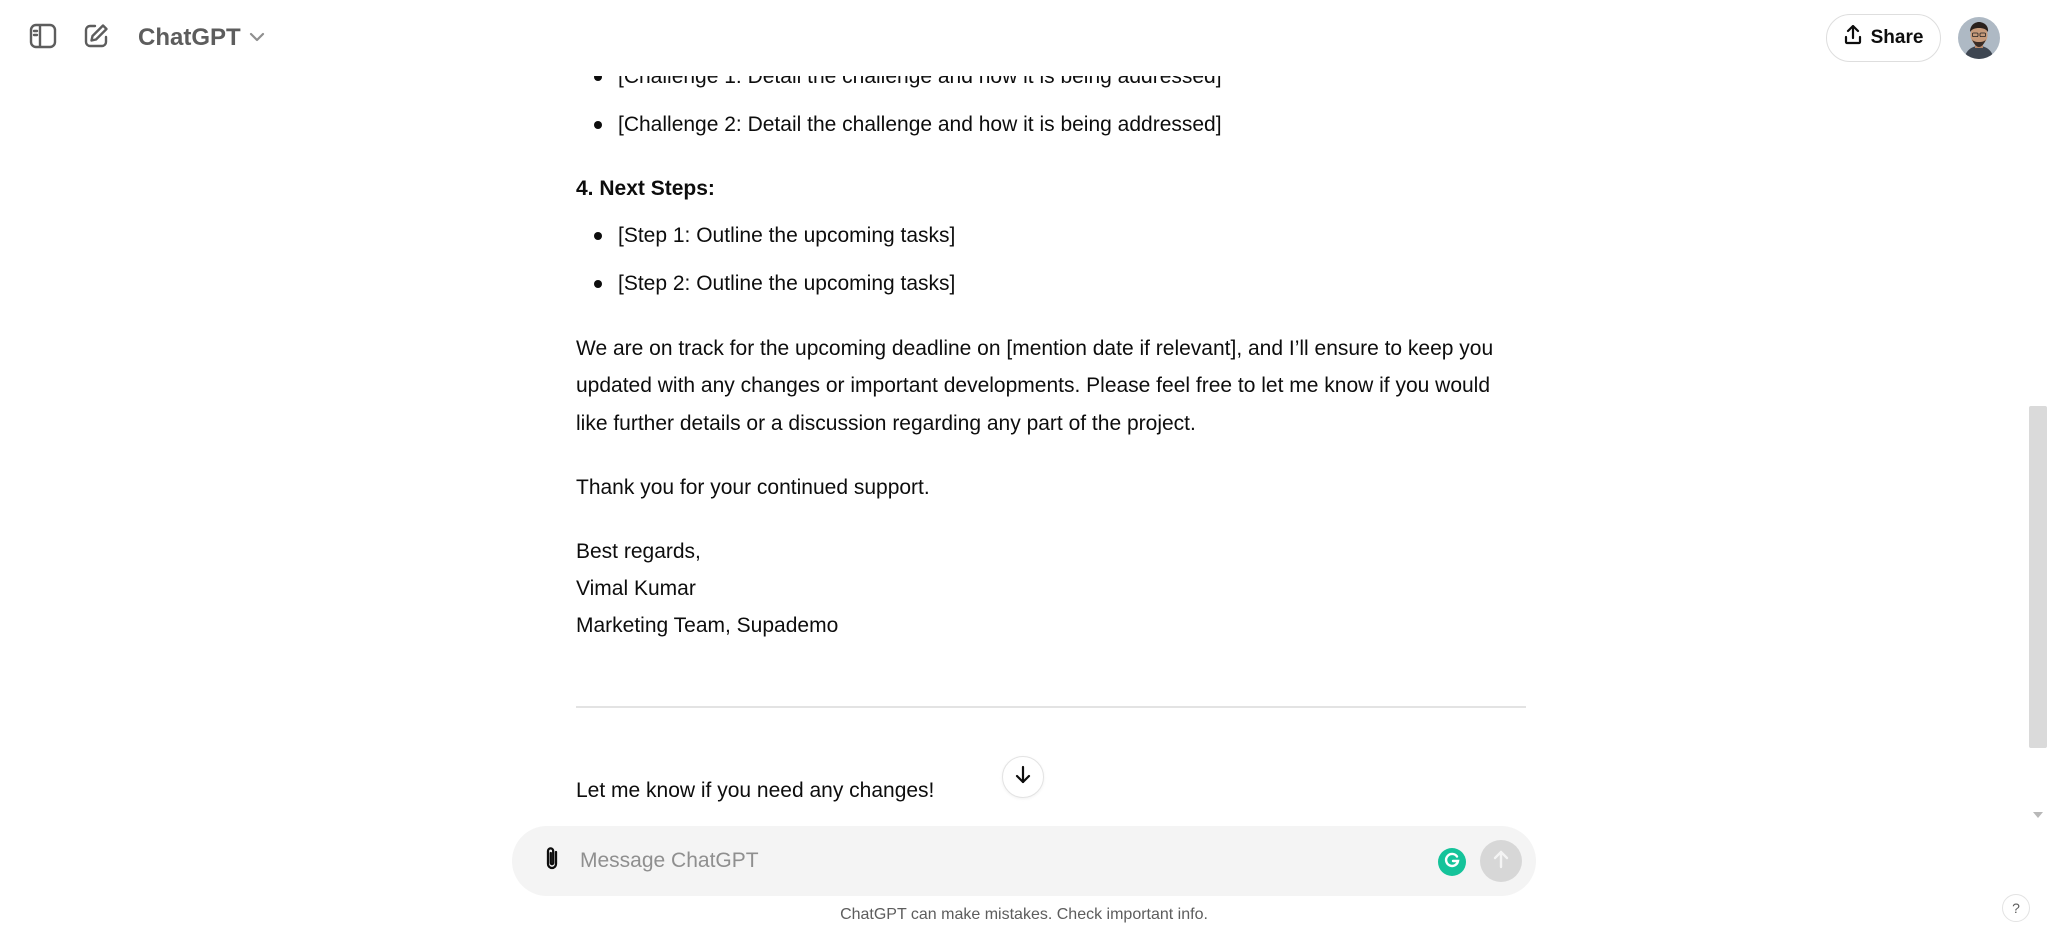 This screenshot has height=938, width=2048. I want to click on sidebar-toggle-button, so click(43, 38).